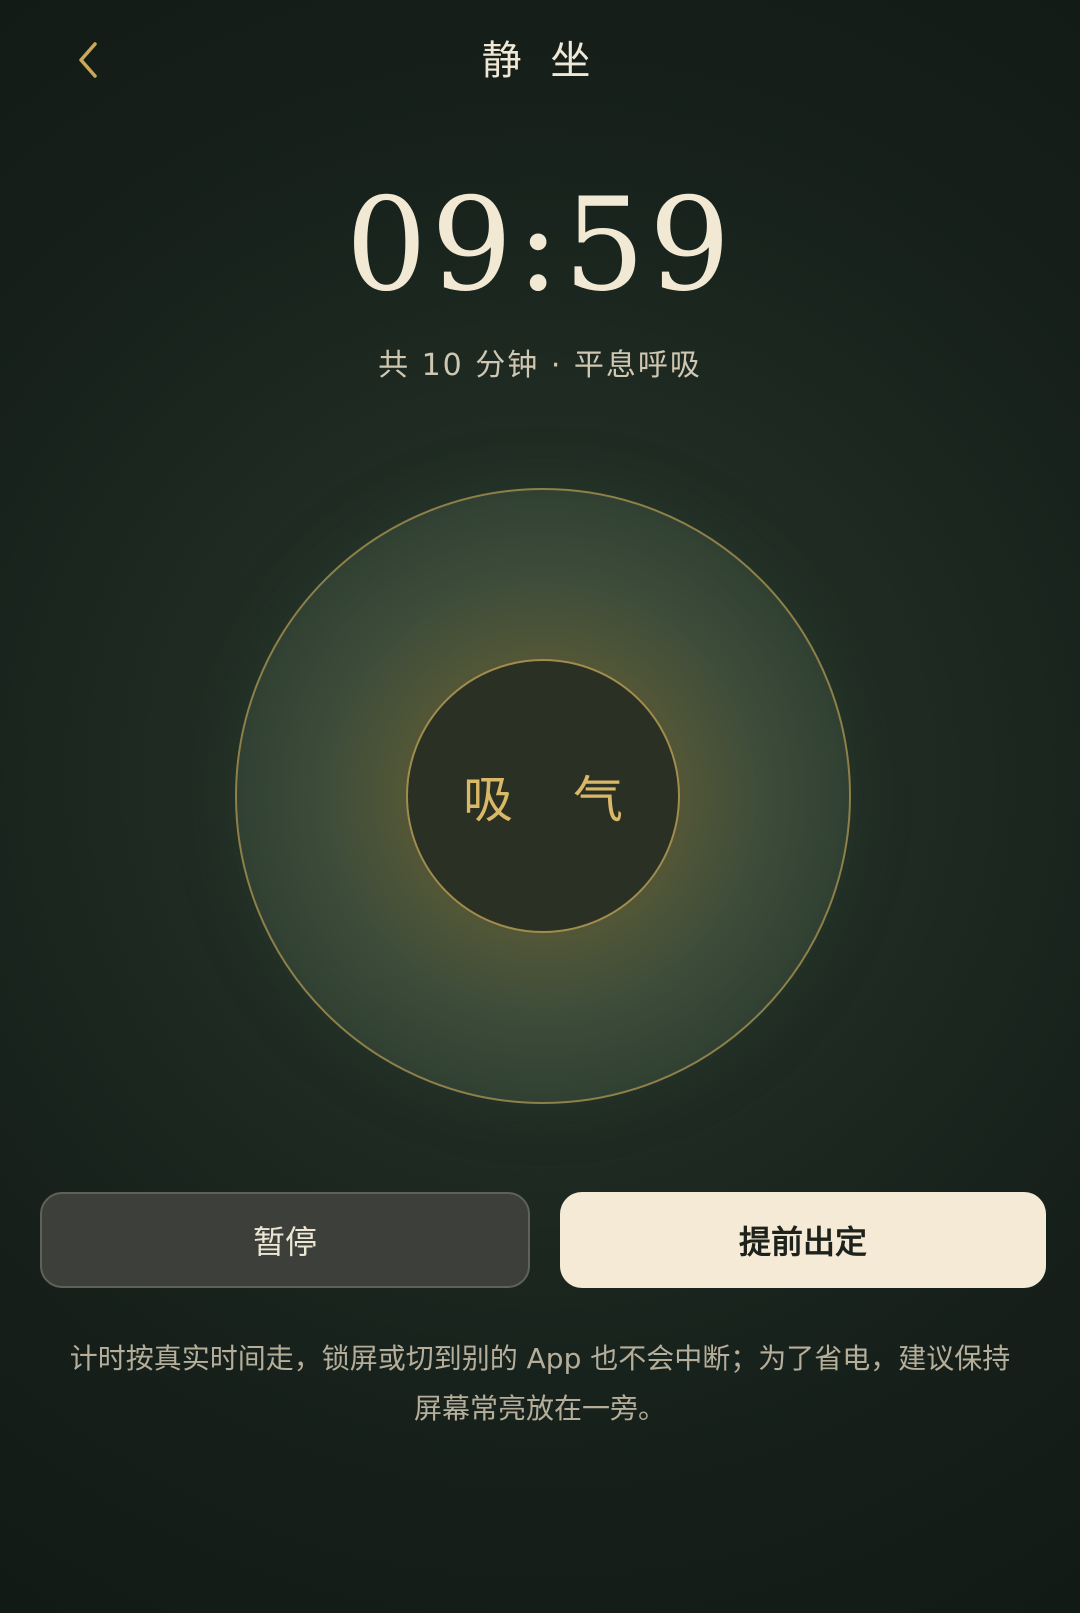  What do you see at coordinates (540, 245) in the screenshot?
I see `countdown-timer: 09:59` at bounding box center [540, 245].